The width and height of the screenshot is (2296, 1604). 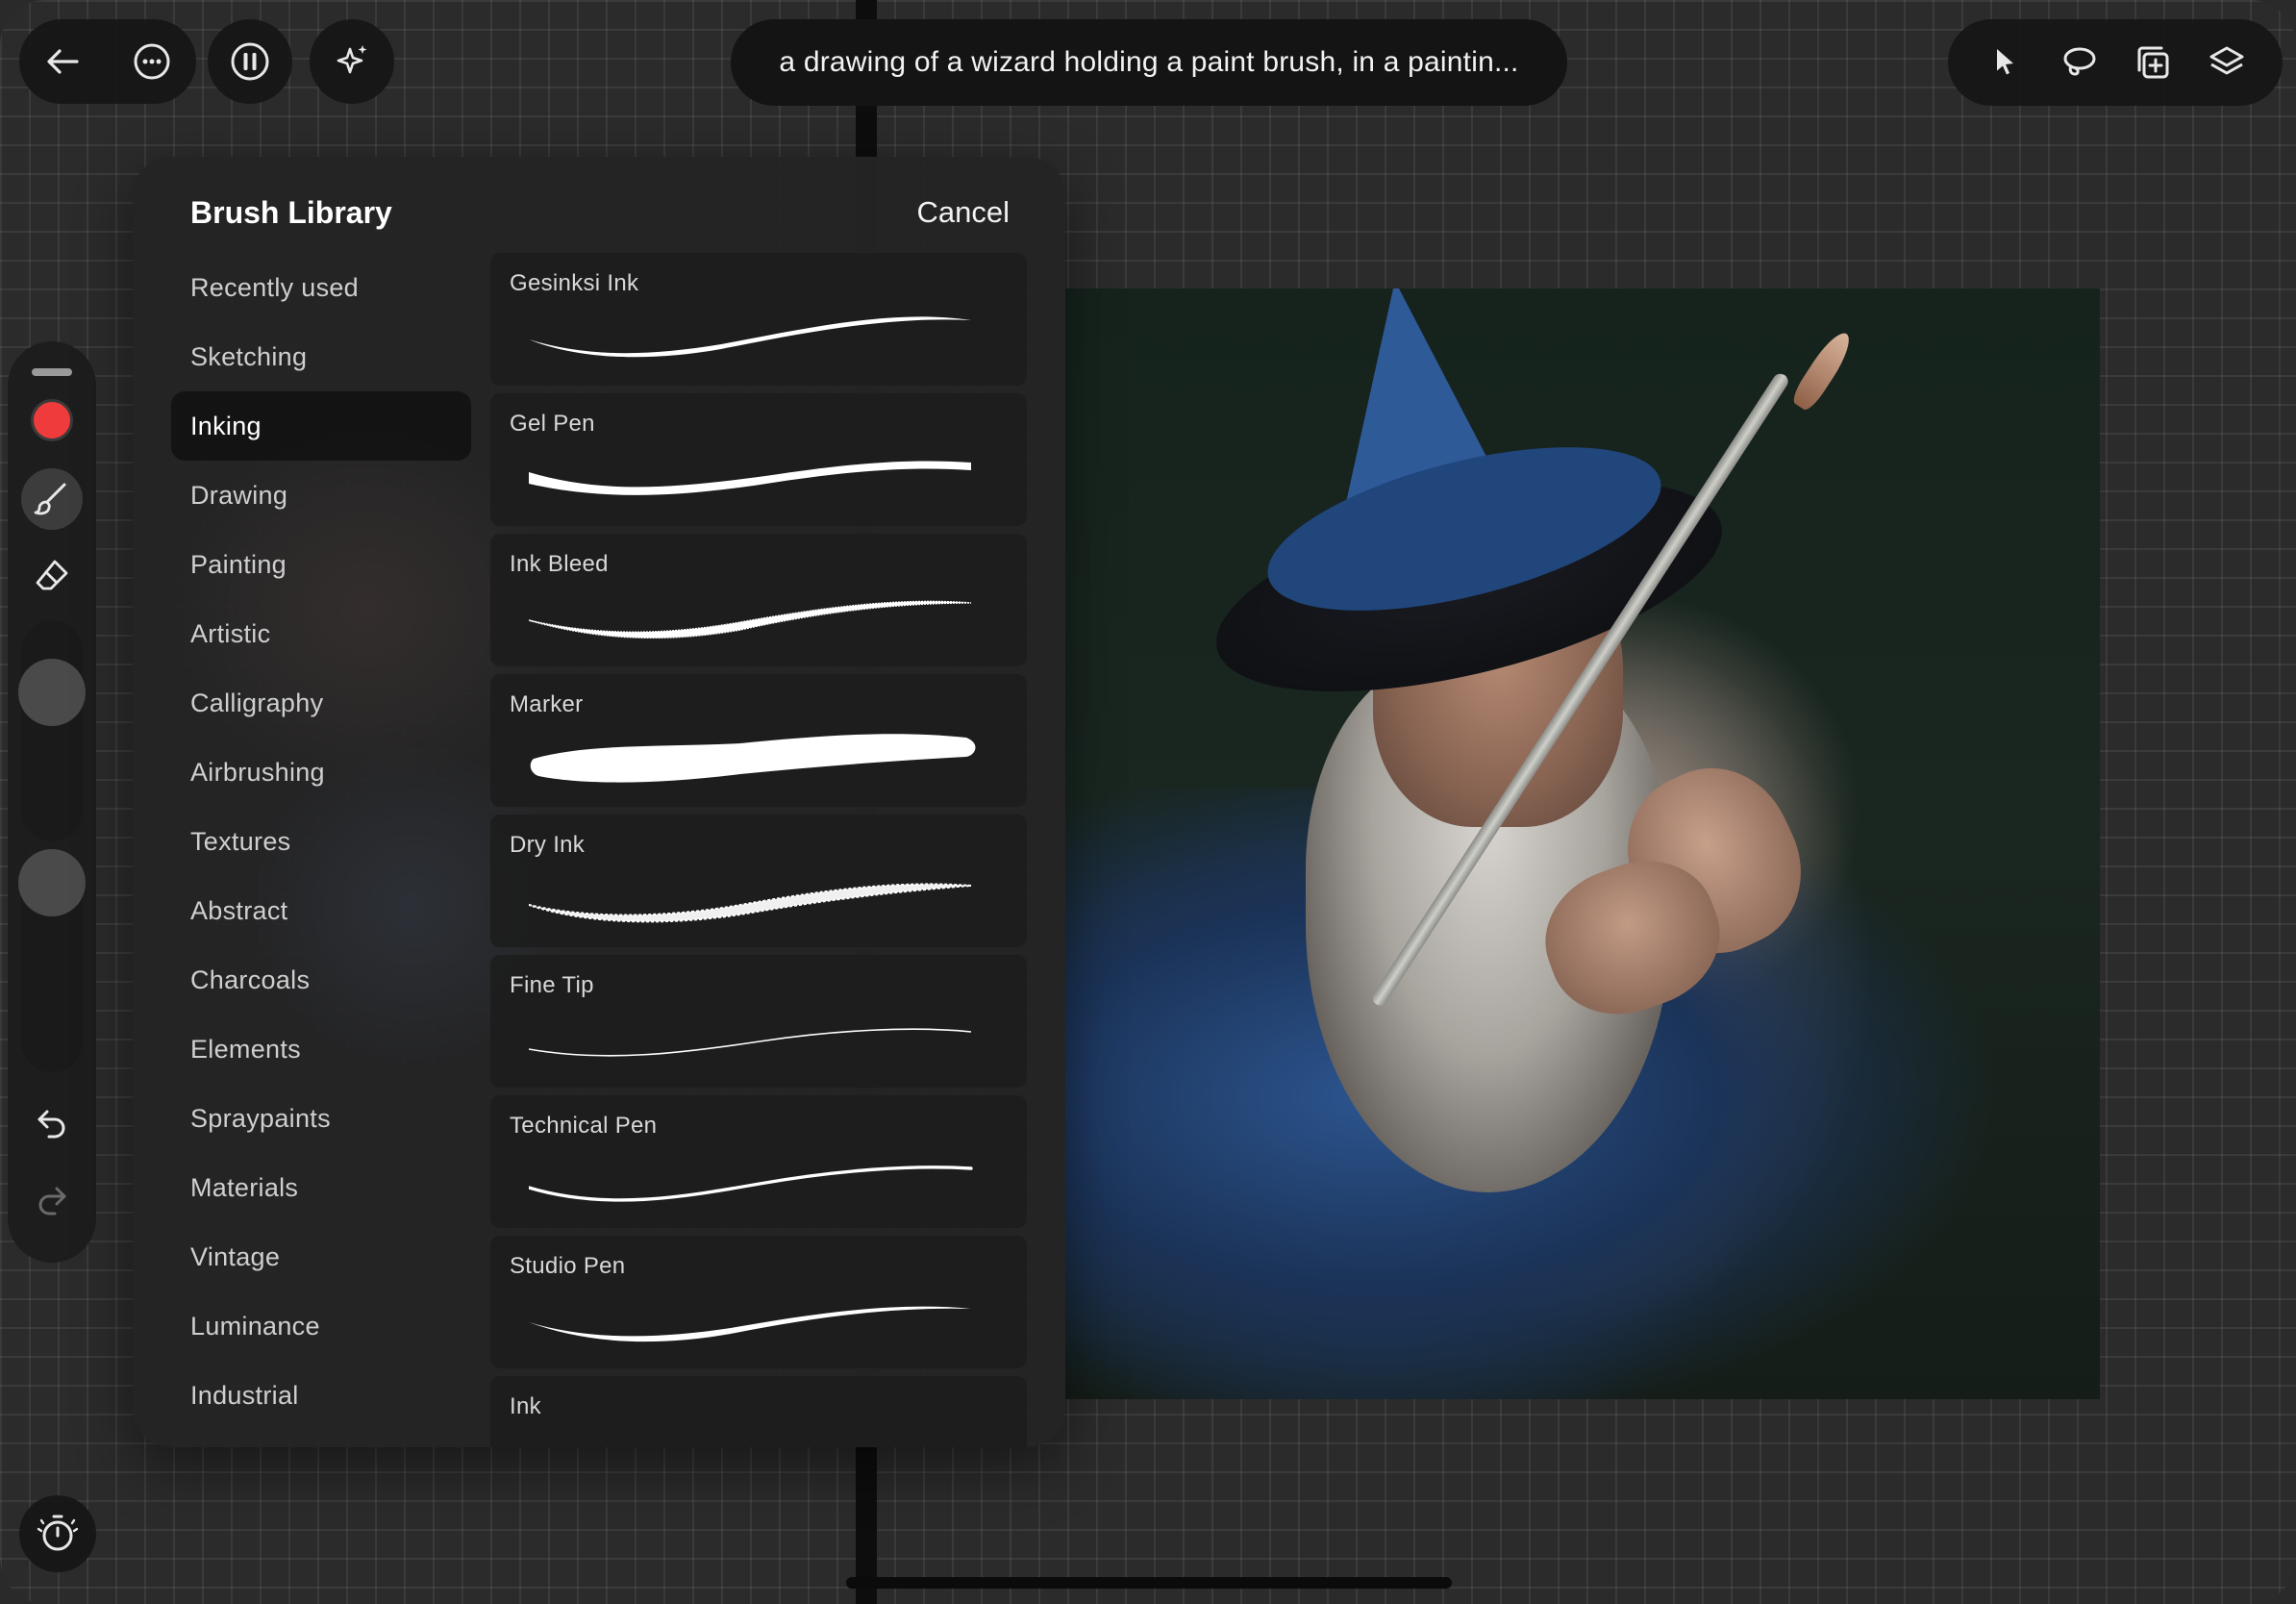 I want to click on brush-item-gel-pen: Gel Pen, so click(x=758, y=459).